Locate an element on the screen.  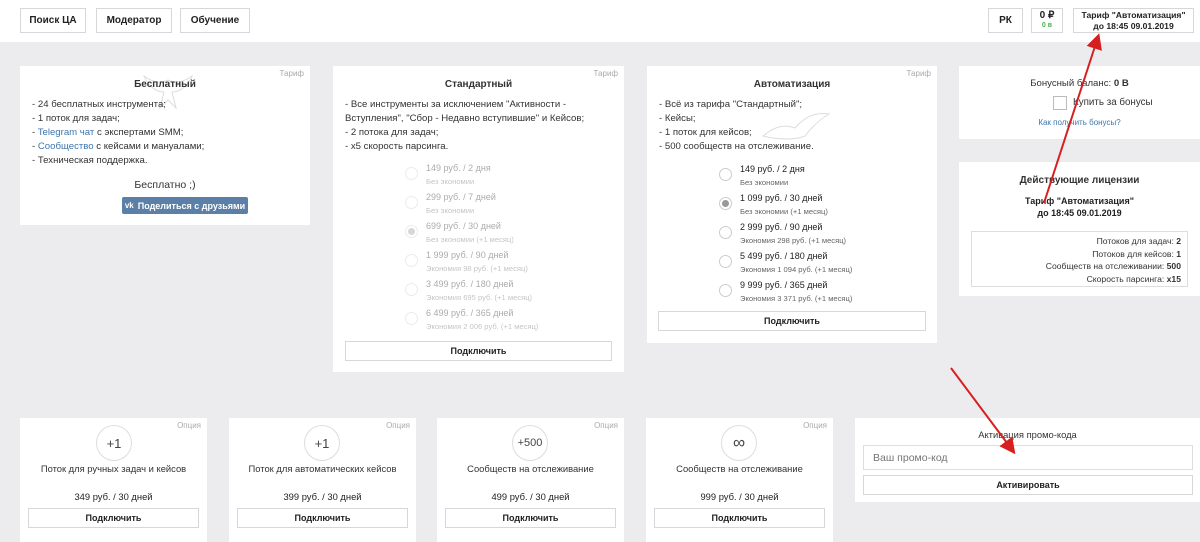
automation-option-saving: Экономия 298 руб. (+1 месяц) is located at coordinates (793, 240).